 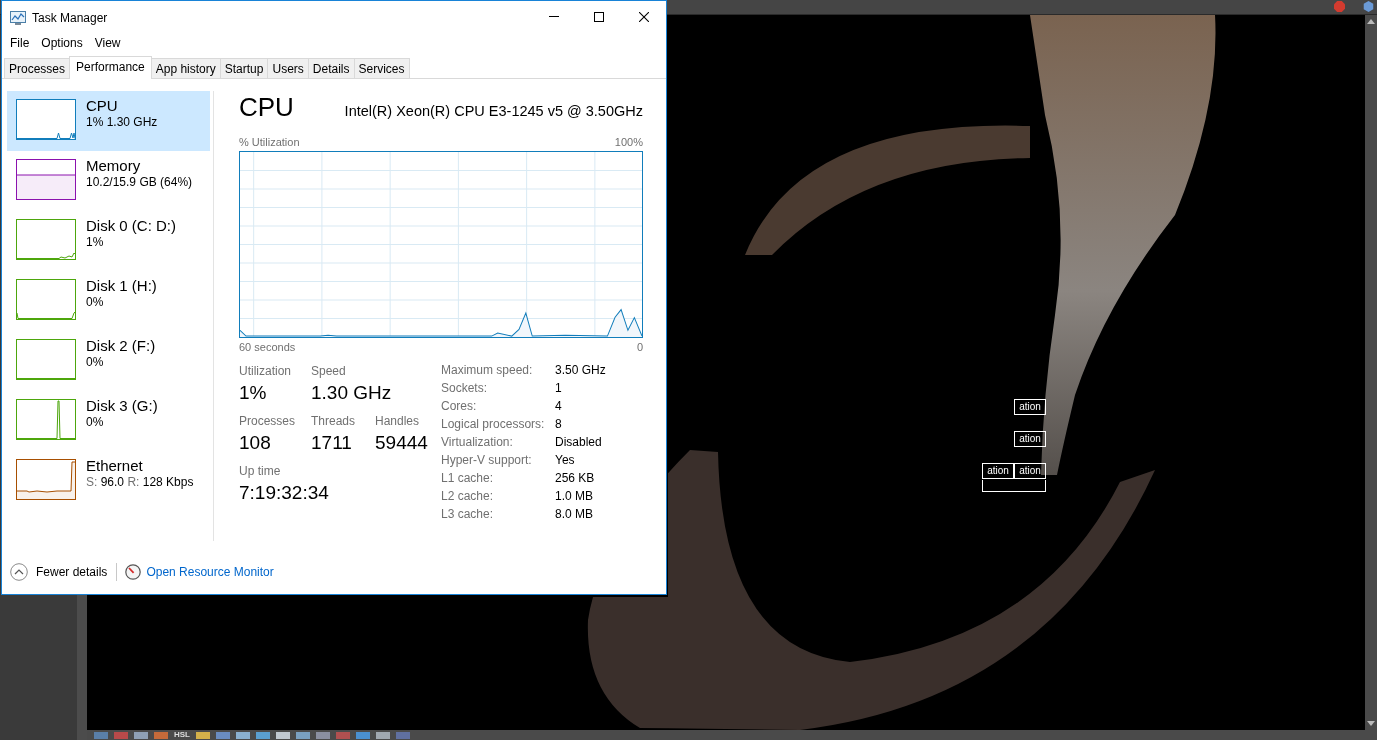 I want to click on tab: Performance, so click(x=110, y=67).